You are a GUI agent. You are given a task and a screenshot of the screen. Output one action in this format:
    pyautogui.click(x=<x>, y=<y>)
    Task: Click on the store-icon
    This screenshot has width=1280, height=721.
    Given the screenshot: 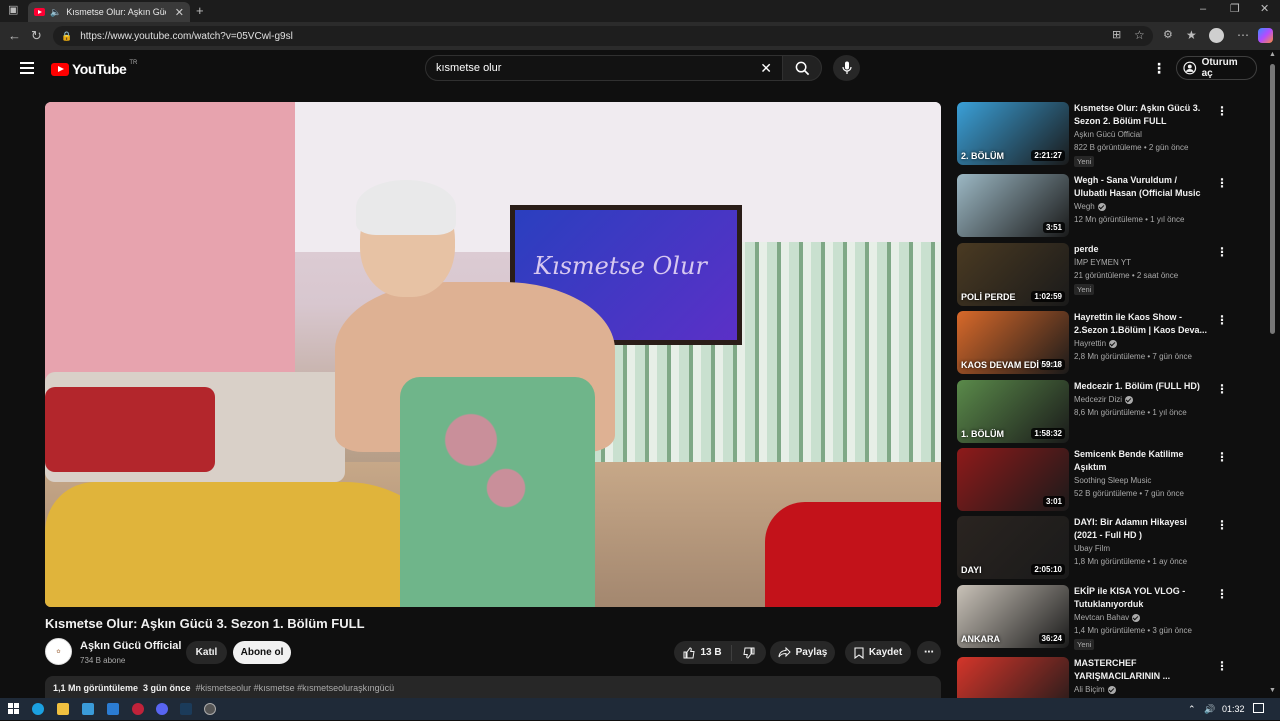 What is the action you would take?
    pyautogui.click(x=88, y=709)
    